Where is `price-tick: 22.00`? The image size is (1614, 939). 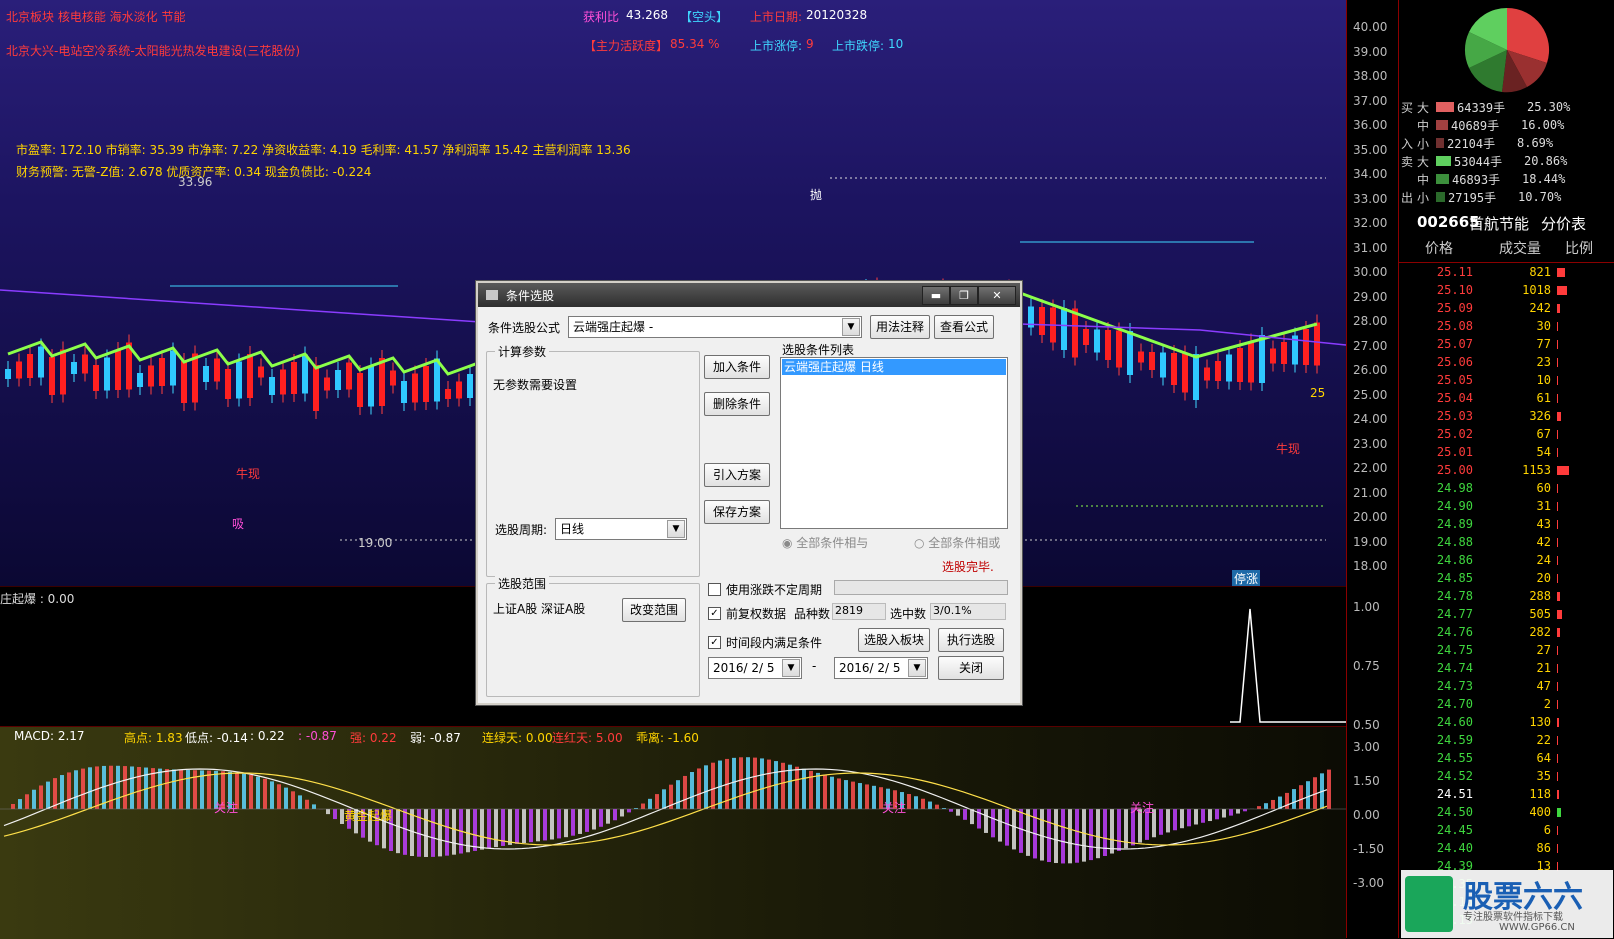
price-tick: 22.00 is located at coordinates (1370, 468).